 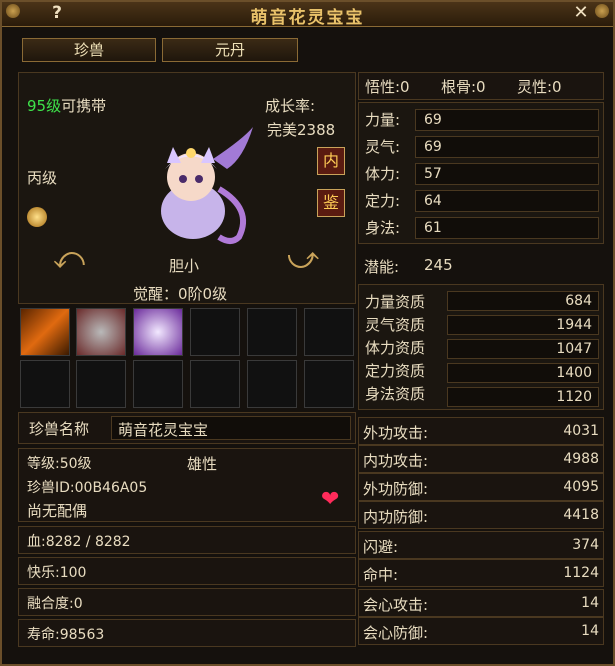 What do you see at coordinates (87, 488) in the screenshot?
I see `pet-info-id: 珍兽ID:00B46A05` at bounding box center [87, 488].